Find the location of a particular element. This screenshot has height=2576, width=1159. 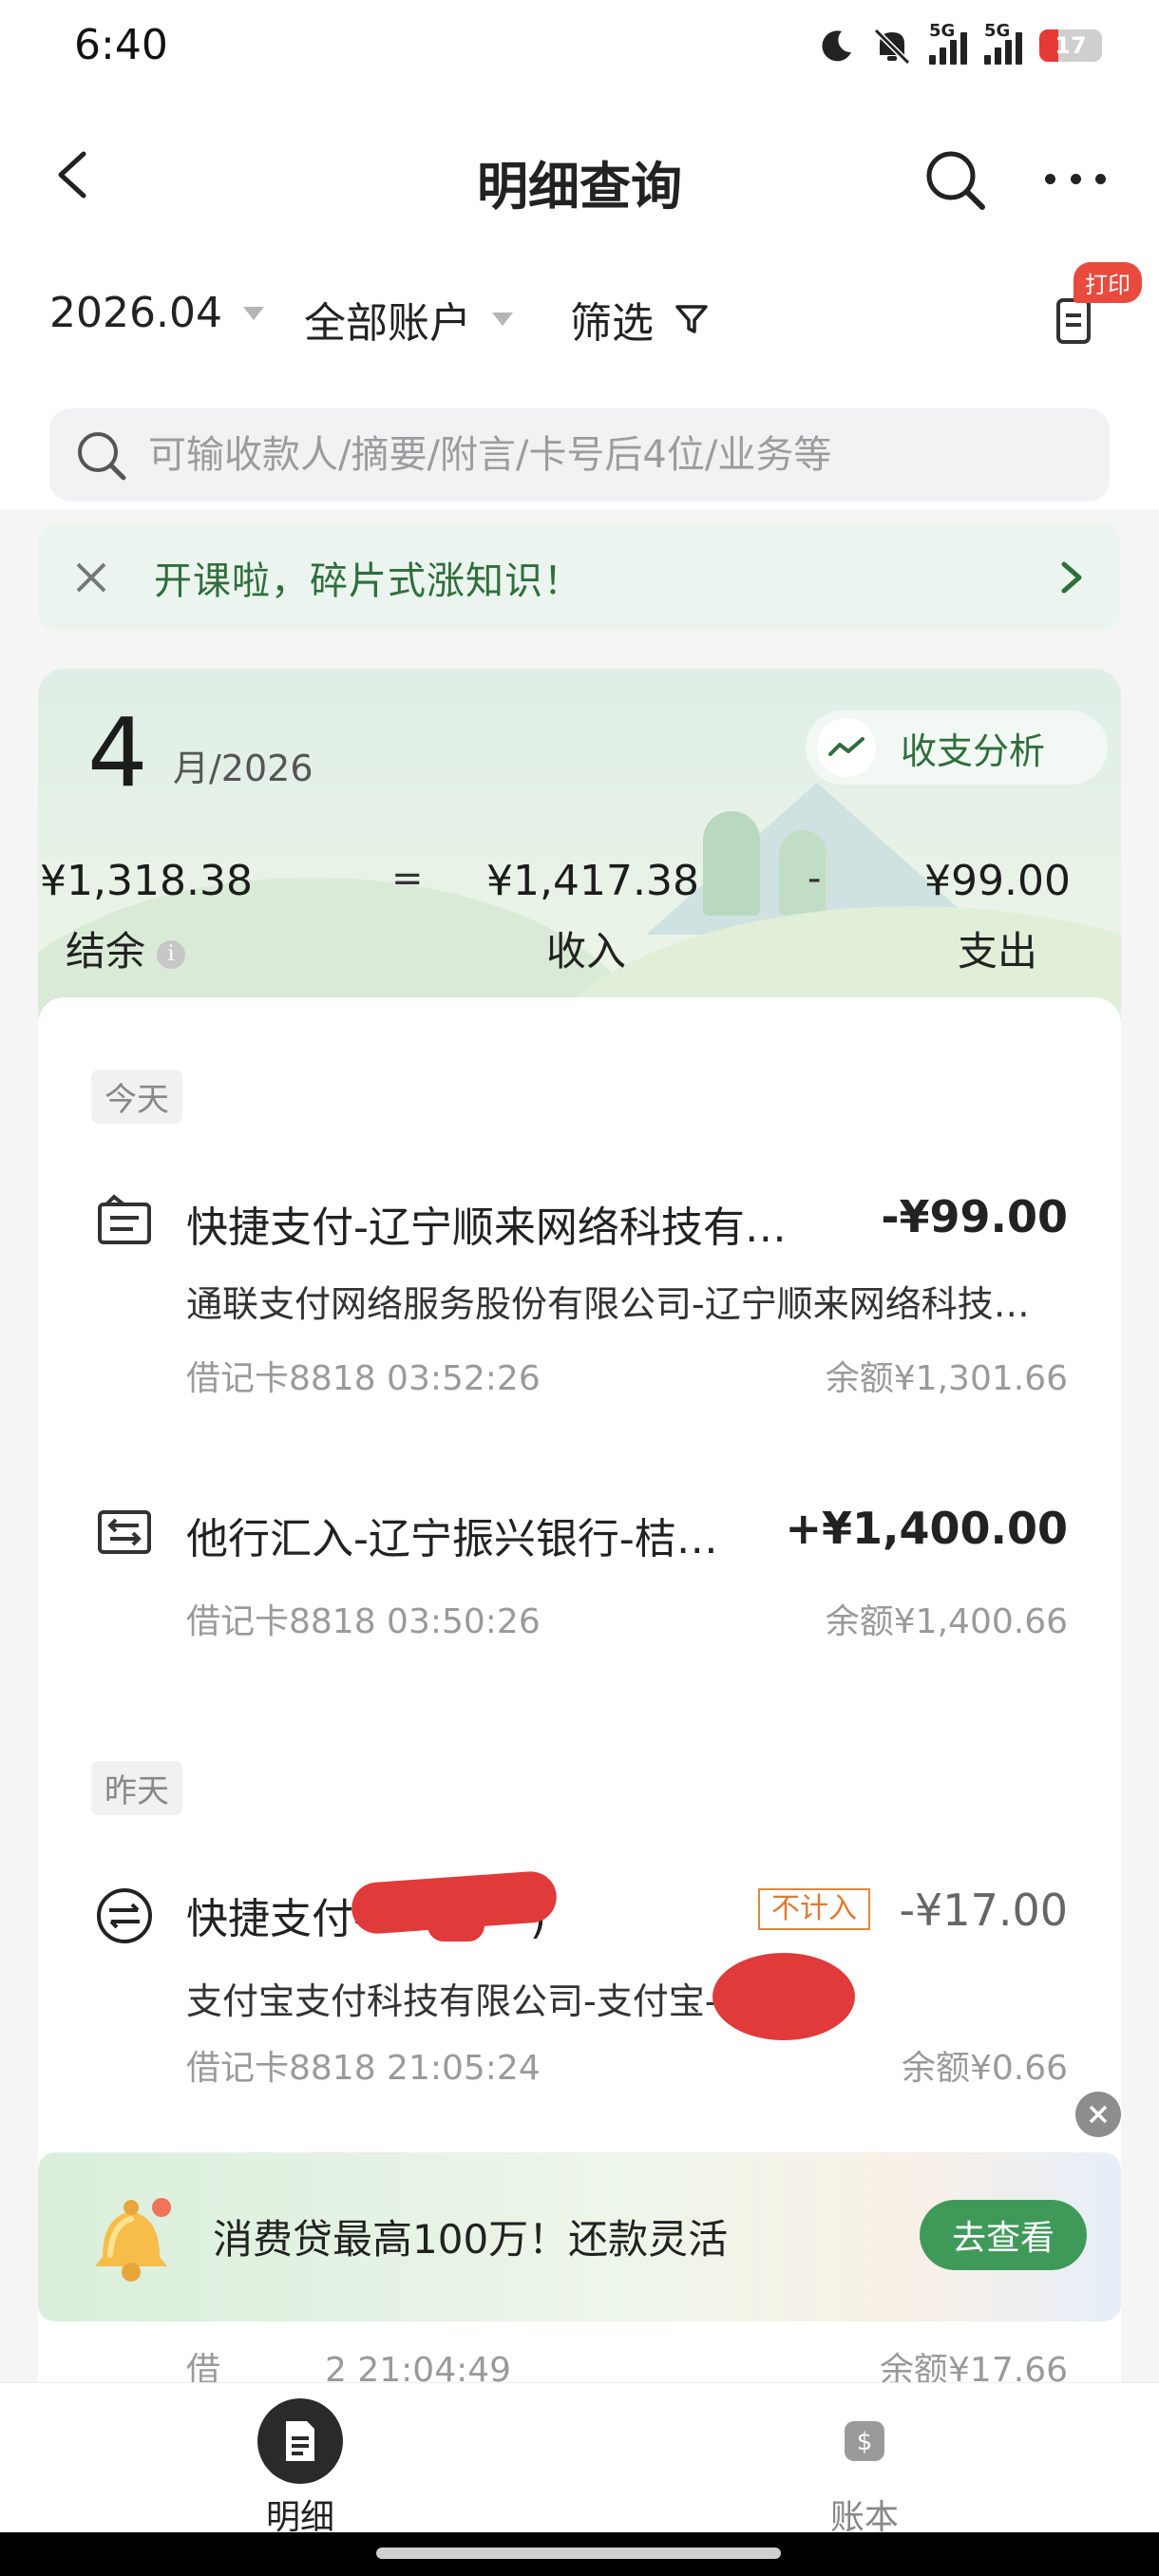

income-expense-analysis-button: 收支分析 is located at coordinates (957, 747).